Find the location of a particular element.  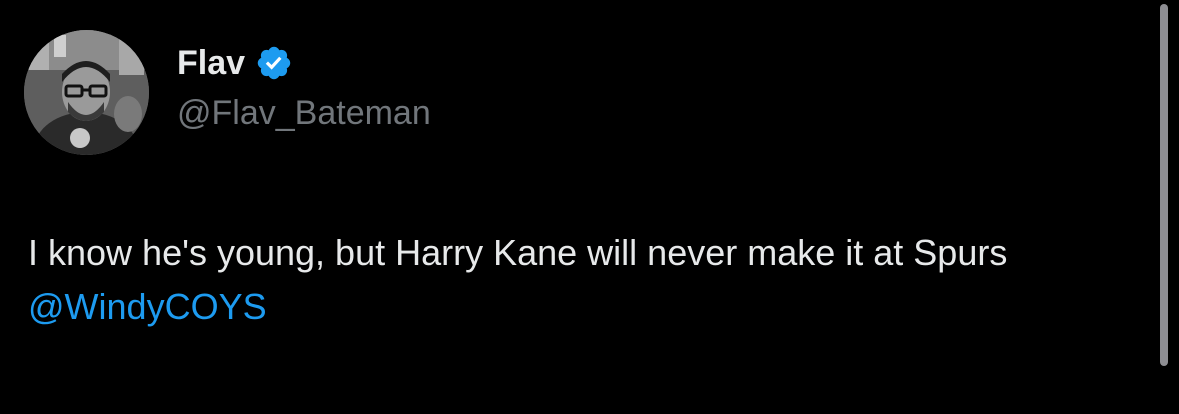

avatar is located at coordinates (86, 92).